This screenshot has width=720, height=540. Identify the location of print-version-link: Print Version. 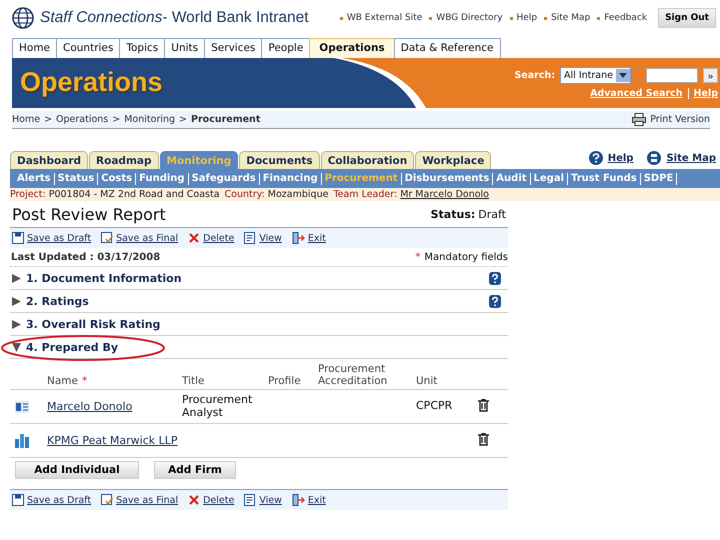
(671, 119).